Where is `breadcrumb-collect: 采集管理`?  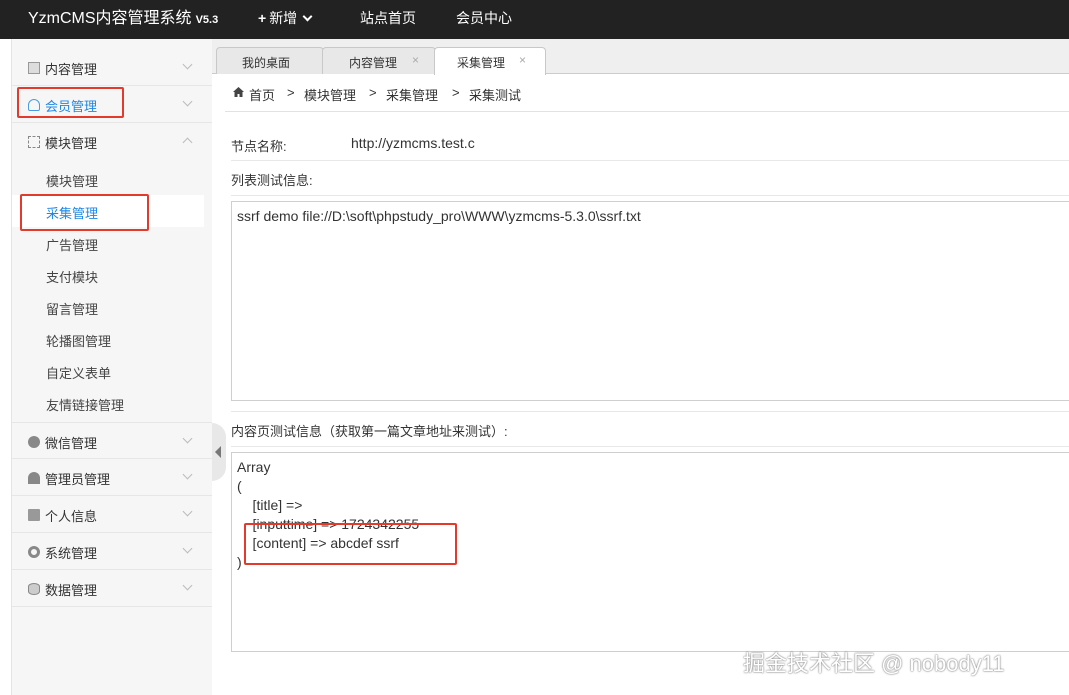 breadcrumb-collect: 采集管理 is located at coordinates (412, 94).